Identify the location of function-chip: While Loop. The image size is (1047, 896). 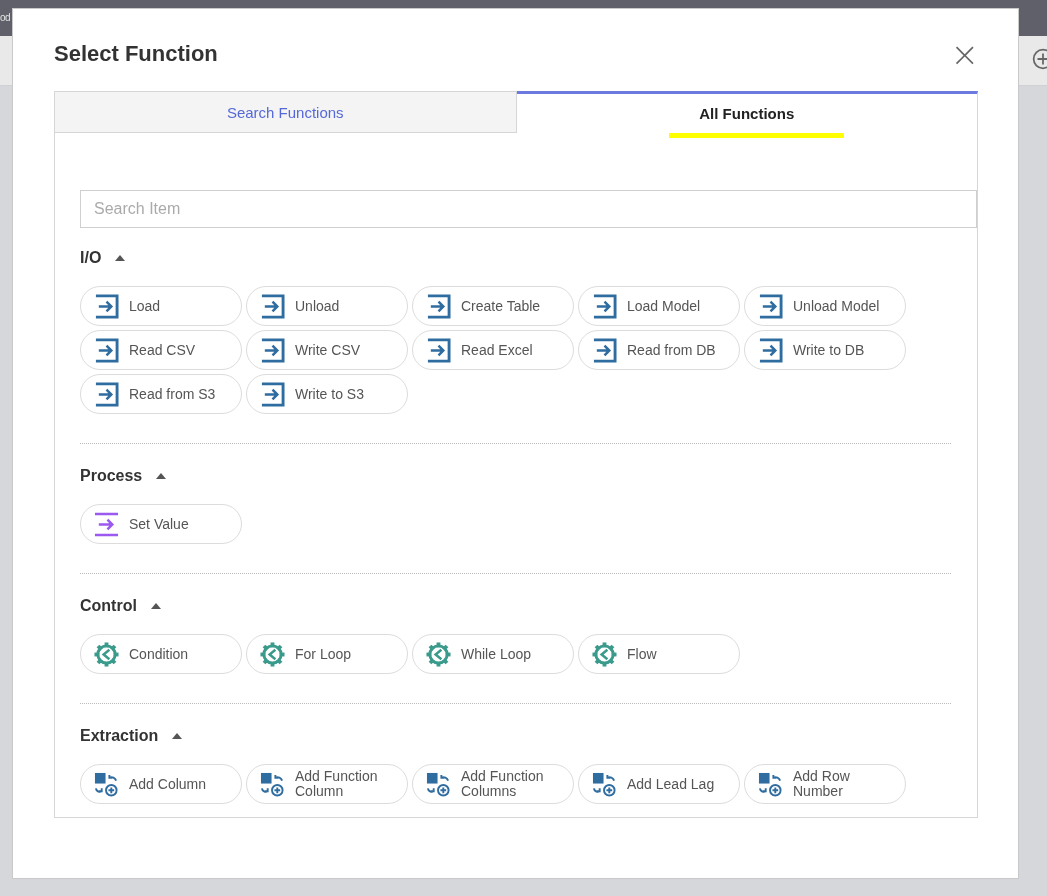
(493, 654).